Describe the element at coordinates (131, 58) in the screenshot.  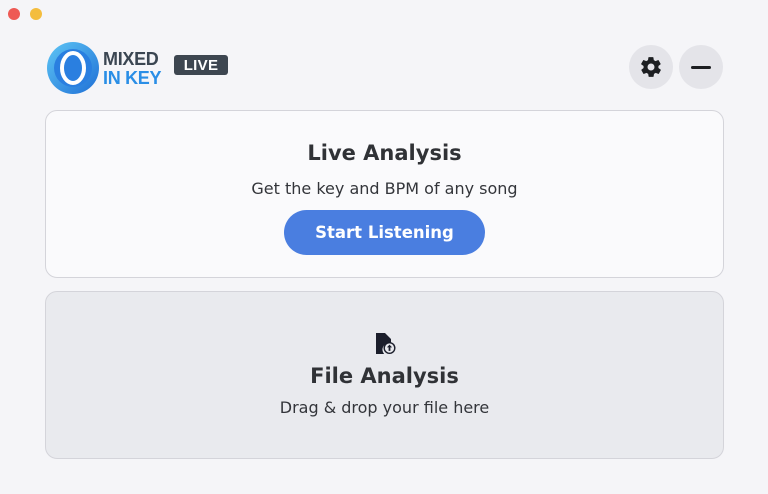
I see `logo-text-line1: MIXED` at that location.